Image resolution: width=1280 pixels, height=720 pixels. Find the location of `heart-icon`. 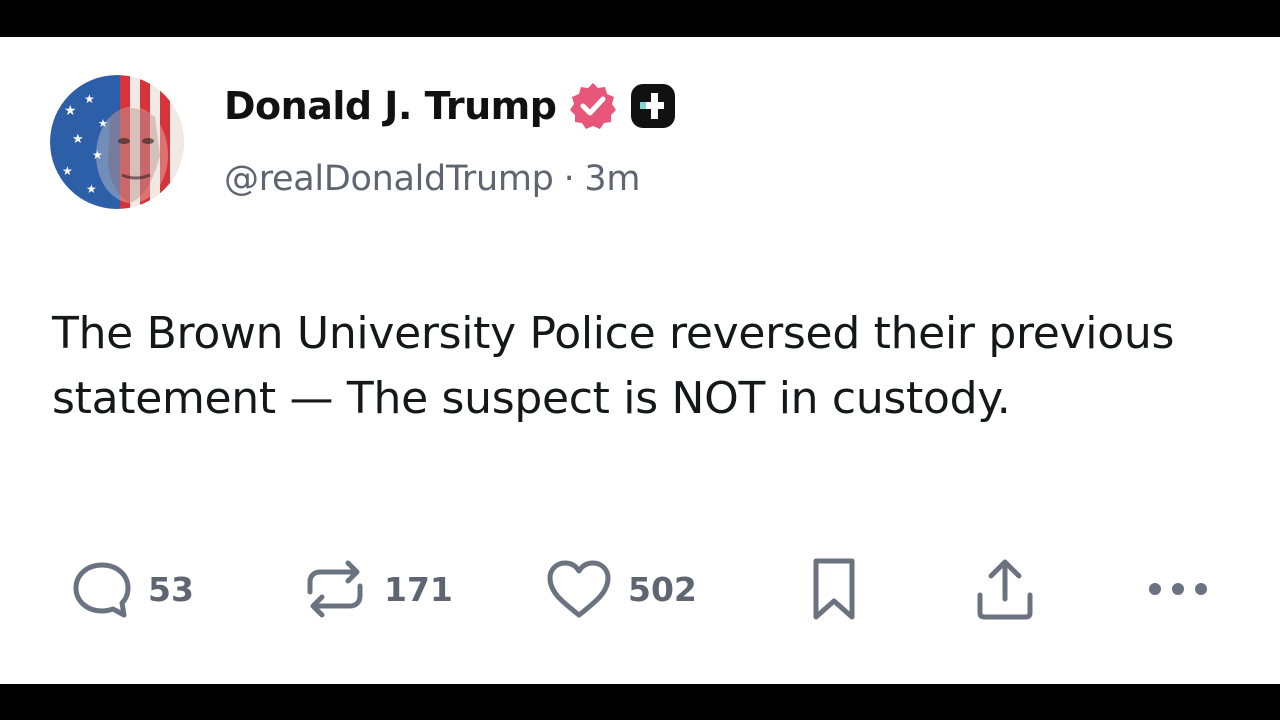

heart-icon is located at coordinates (579, 589).